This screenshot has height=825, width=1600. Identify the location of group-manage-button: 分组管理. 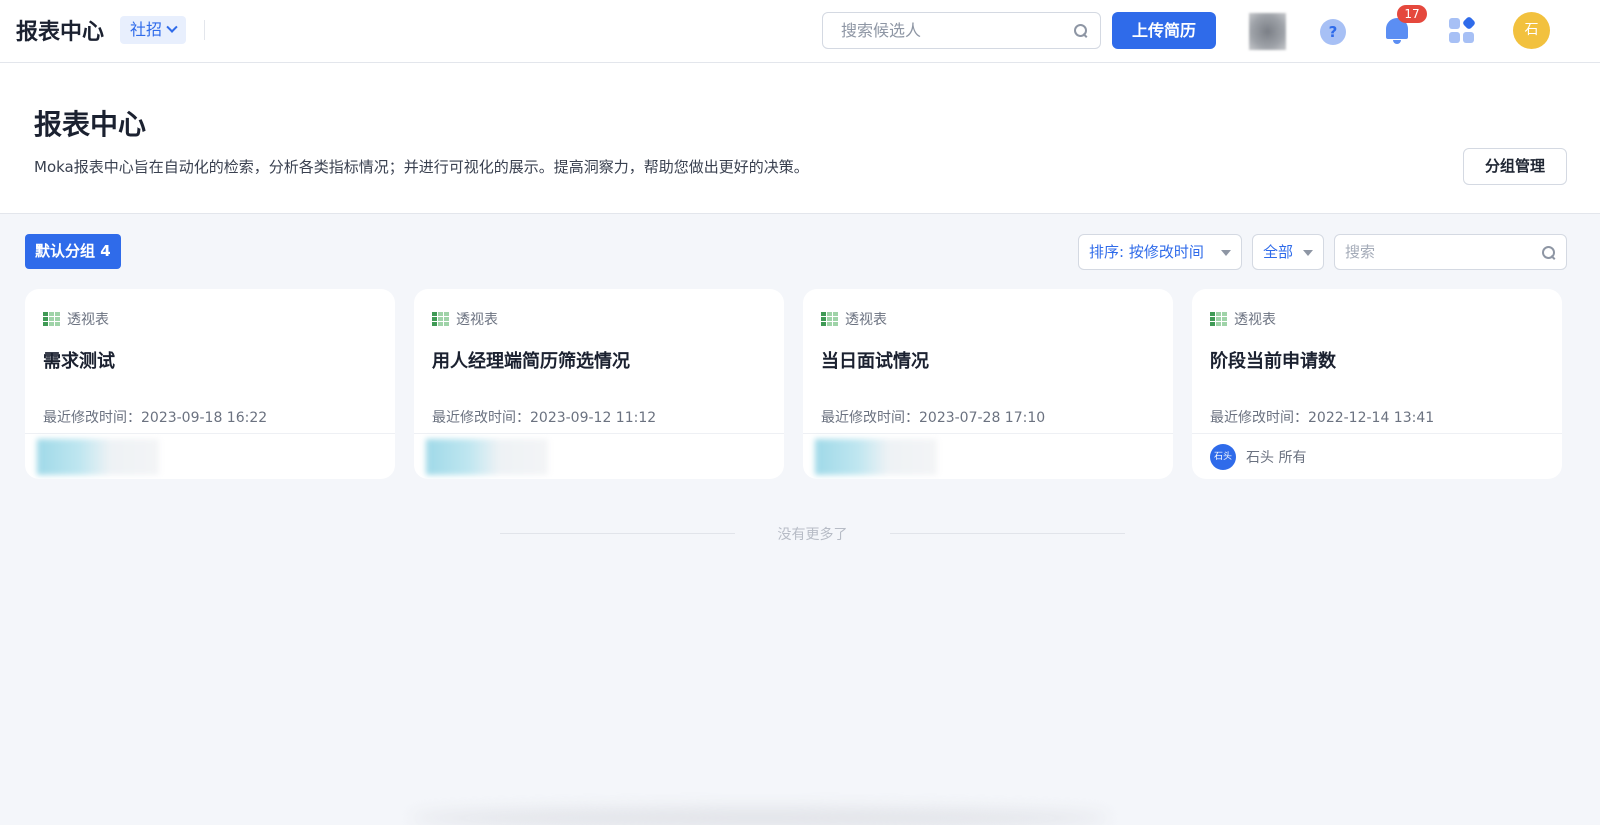
(1515, 166).